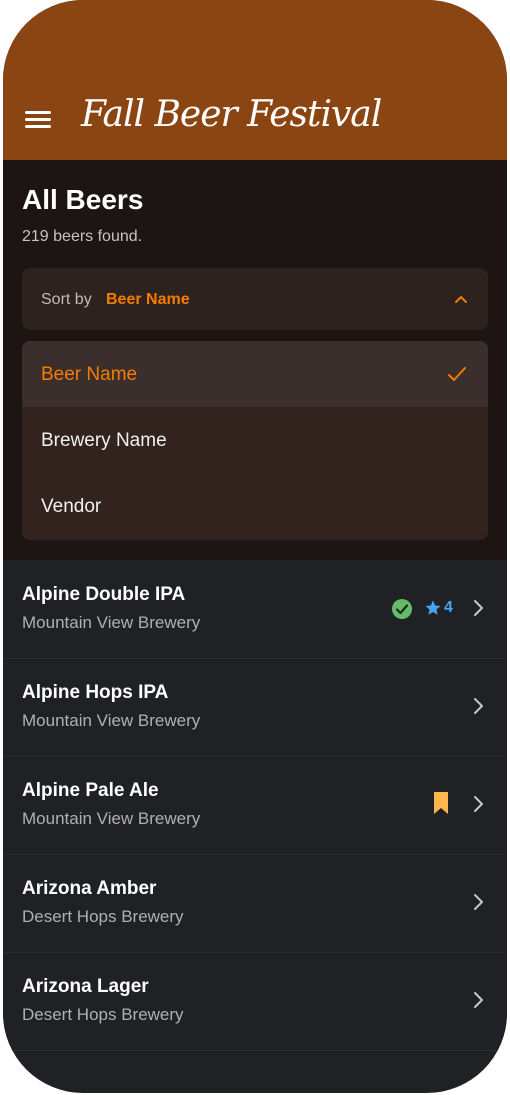 The image size is (510, 1095). What do you see at coordinates (38, 121) in the screenshot?
I see `hamburger-menu-icon` at bounding box center [38, 121].